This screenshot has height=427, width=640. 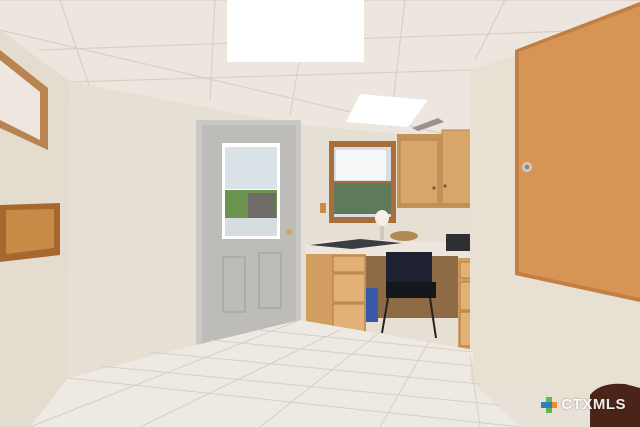 What do you see at coordinates (411, 290) in the screenshot?
I see `office-chair-seat` at bounding box center [411, 290].